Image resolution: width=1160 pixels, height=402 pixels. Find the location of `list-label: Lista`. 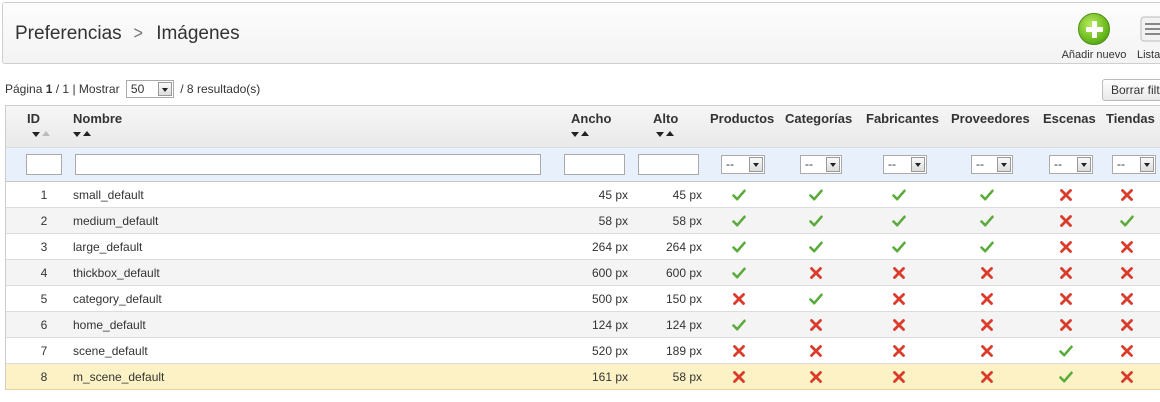

list-label: Lista is located at coordinates (1148, 55).